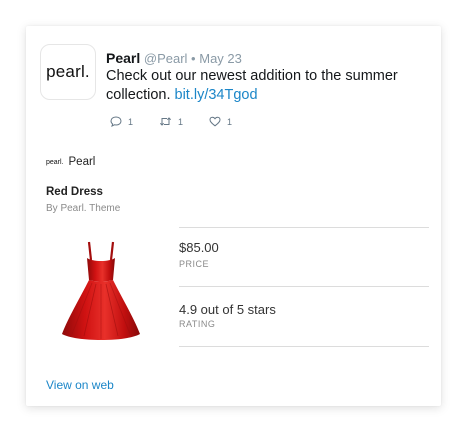  Describe the element at coordinates (304, 227) in the screenshot. I see `divider-top` at that location.